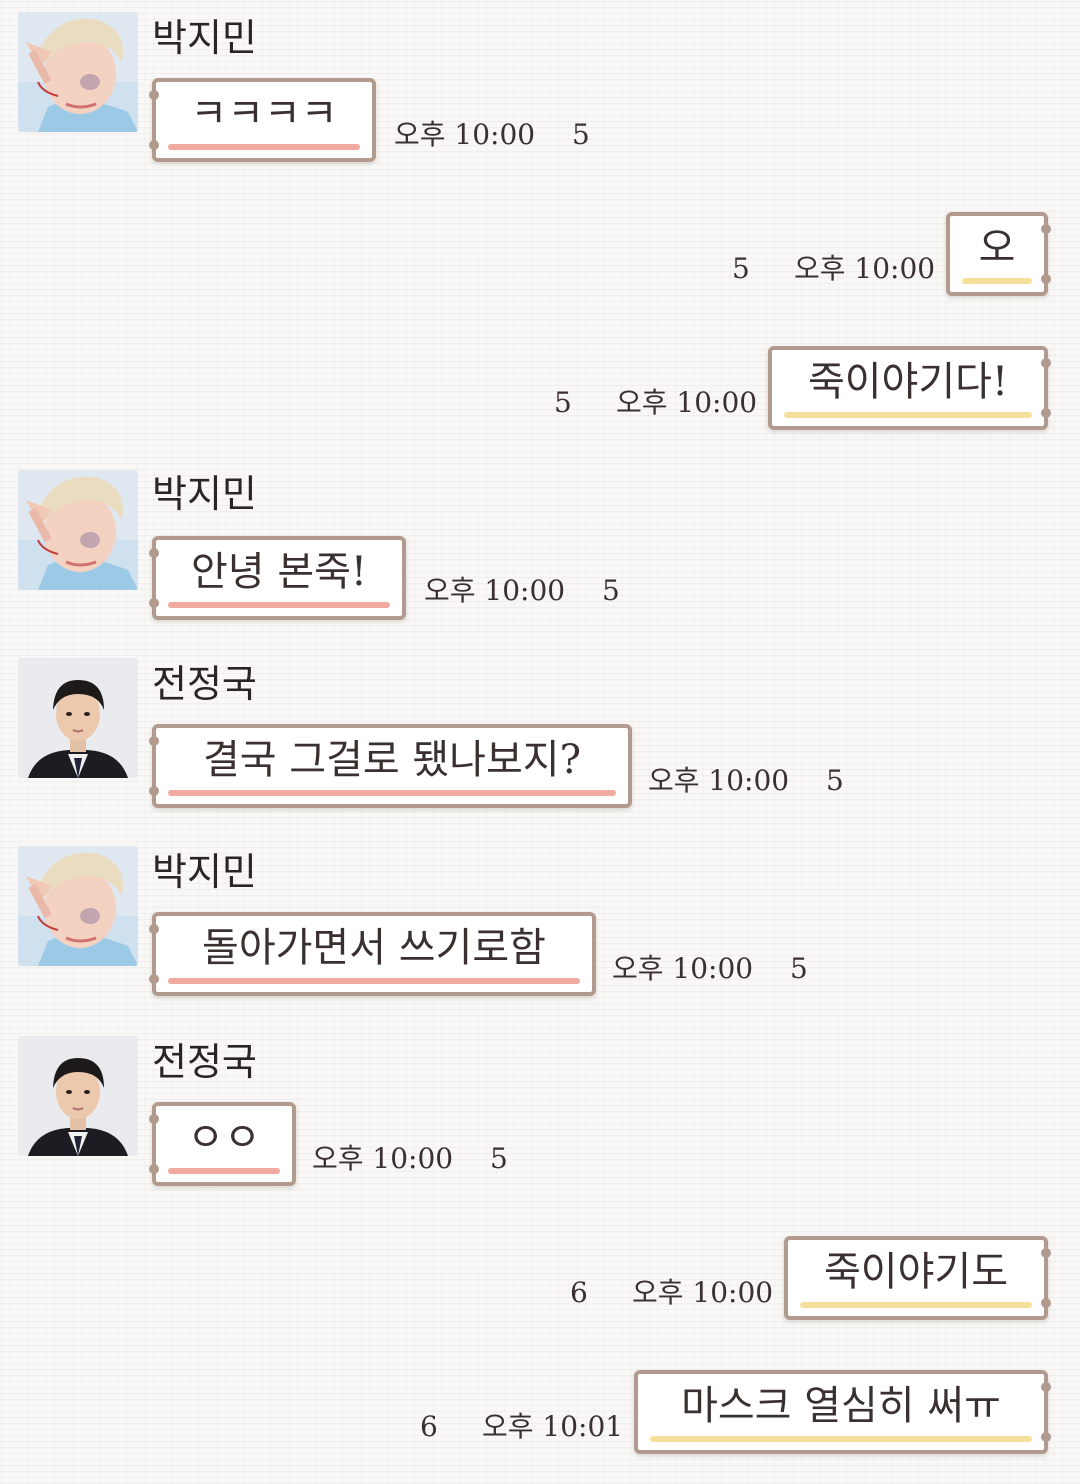 The image size is (1080, 1484). Describe the element at coordinates (392, 760) in the screenshot. I see `message-text: 결국 그걸로 됐나보지?` at that location.